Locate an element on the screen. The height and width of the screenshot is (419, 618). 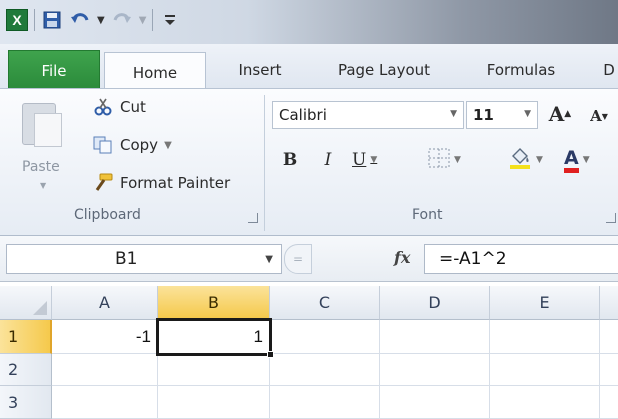
tab-formulas: Formulas is located at coordinates (521, 70).